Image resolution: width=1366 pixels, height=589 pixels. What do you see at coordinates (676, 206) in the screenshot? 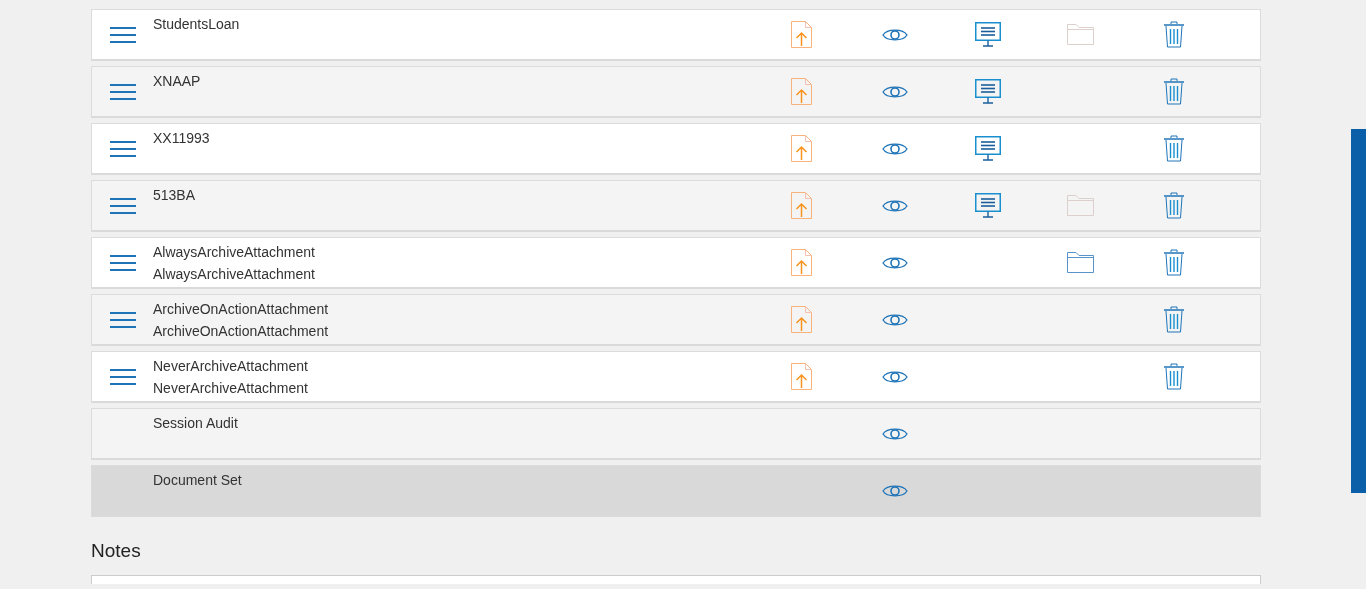
I see `document-row: 513BA` at bounding box center [676, 206].